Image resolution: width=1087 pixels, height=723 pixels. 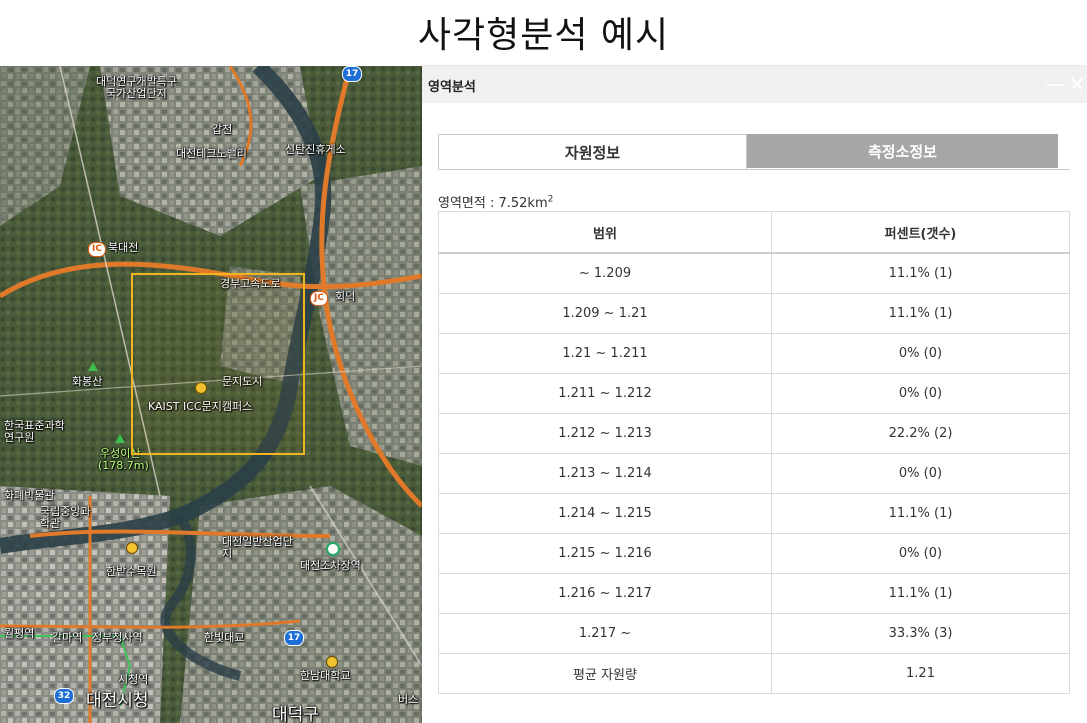 I want to click on map-label-wolpyeong: 월평역, so click(x=19, y=633).